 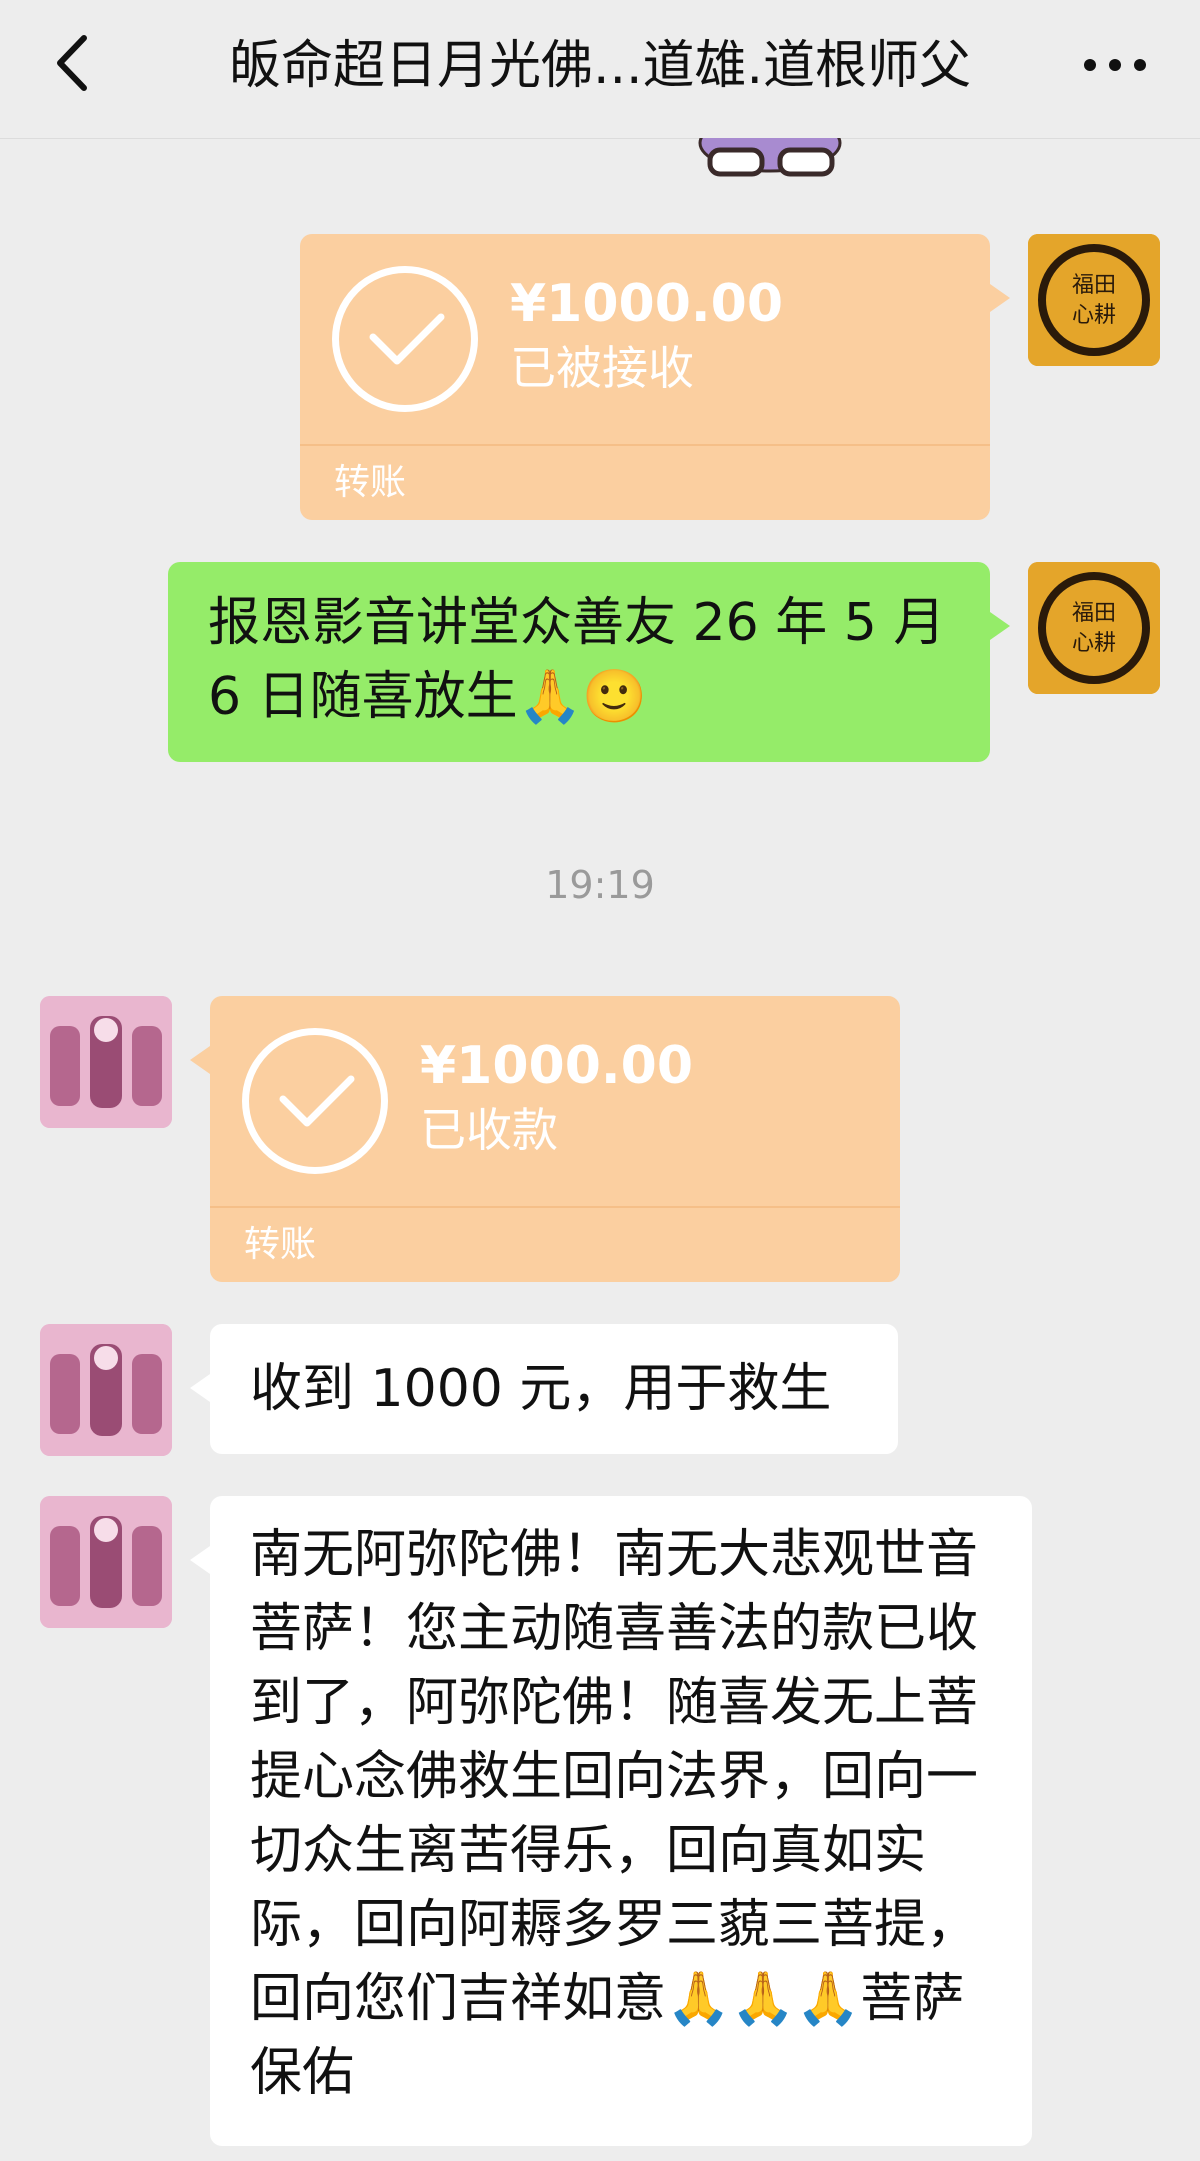 I want to click on more-dots-icon, so click(x=1115, y=65).